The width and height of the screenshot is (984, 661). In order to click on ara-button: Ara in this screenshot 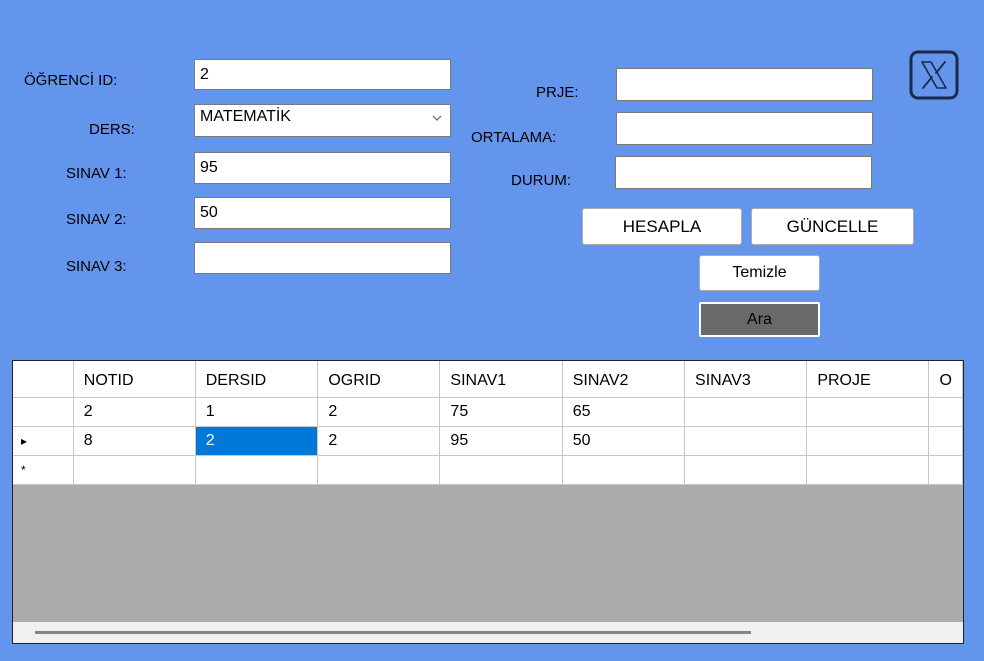, I will do `click(759, 319)`.